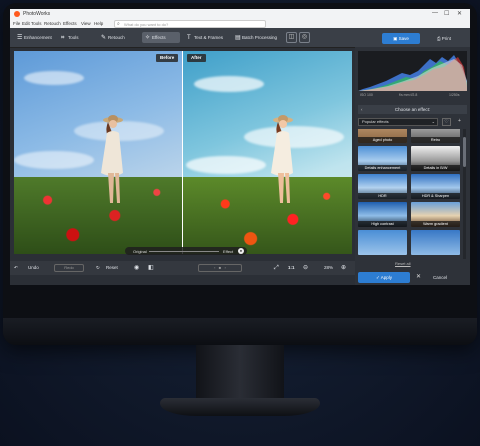 Image resolution: width=480 pixels, height=446 pixels. Describe the element at coordinates (52, 23) in the screenshot. I see `menu-retouch: Retouch` at that location.